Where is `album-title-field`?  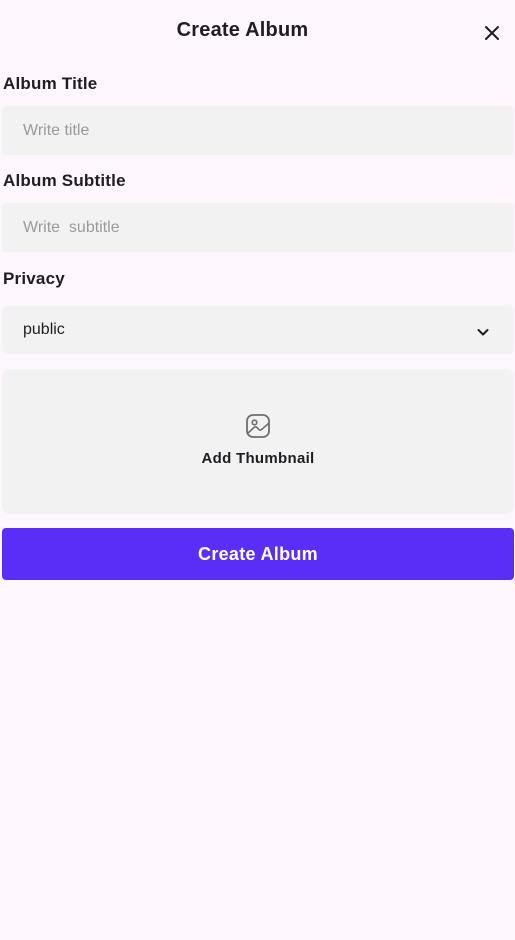
album-title-field is located at coordinates (258, 130).